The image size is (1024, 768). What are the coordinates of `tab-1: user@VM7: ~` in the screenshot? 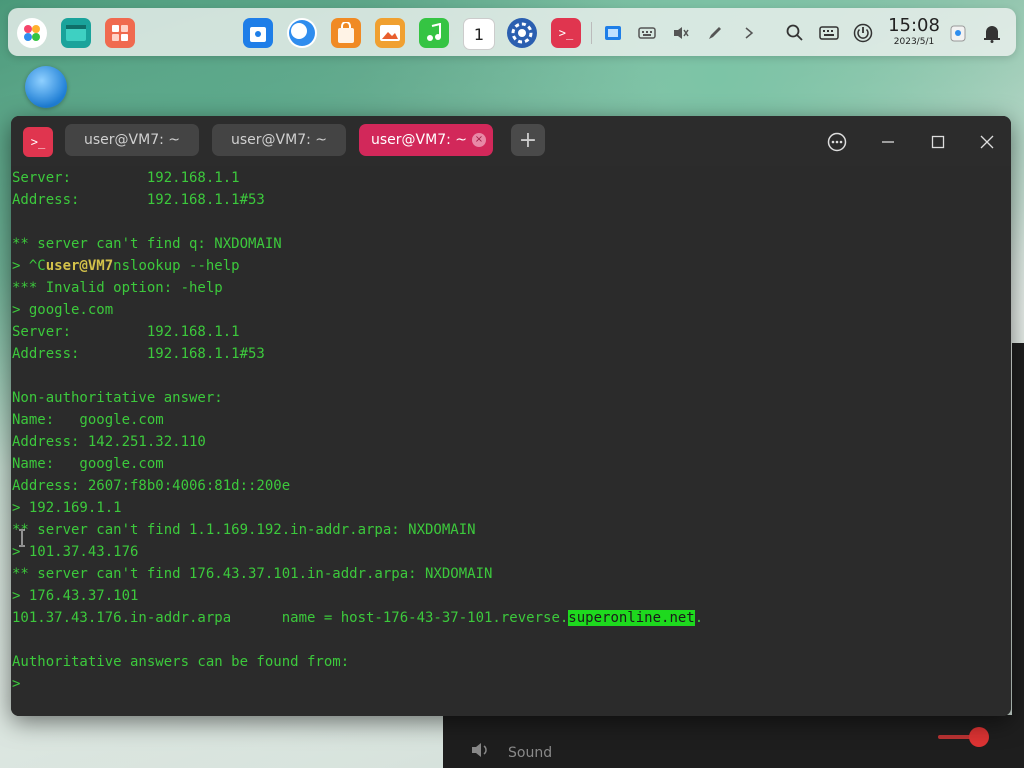 It's located at (132, 140).